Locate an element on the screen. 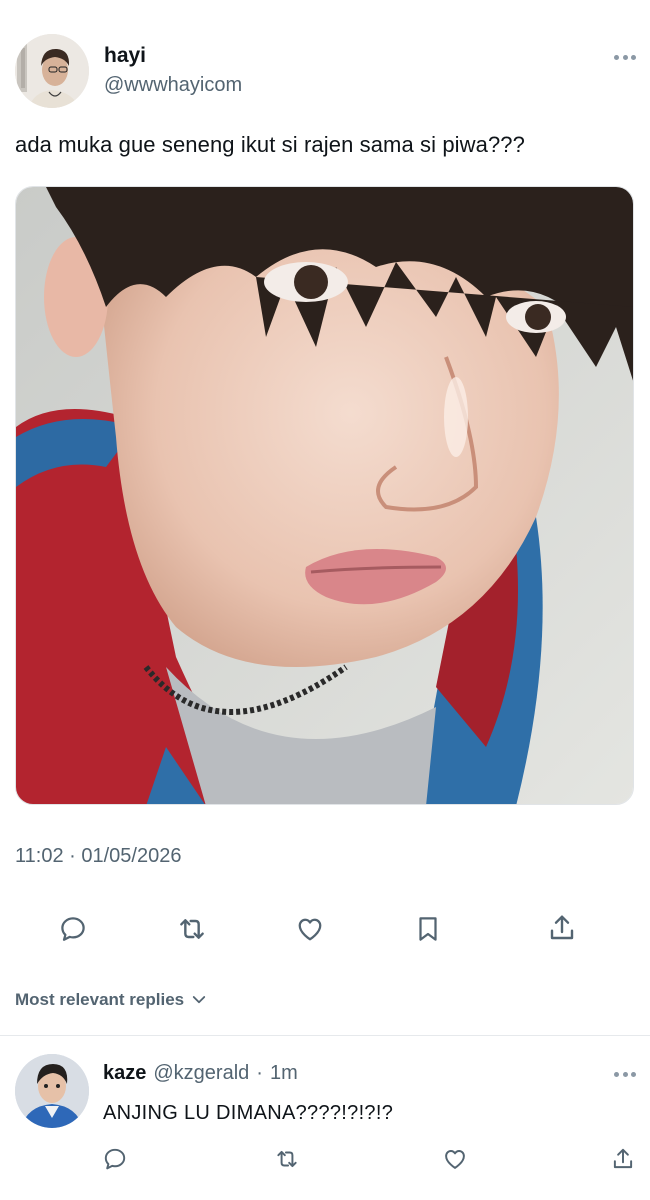 The image size is (650, 1200). share-button is located at coordinates (562, 928).